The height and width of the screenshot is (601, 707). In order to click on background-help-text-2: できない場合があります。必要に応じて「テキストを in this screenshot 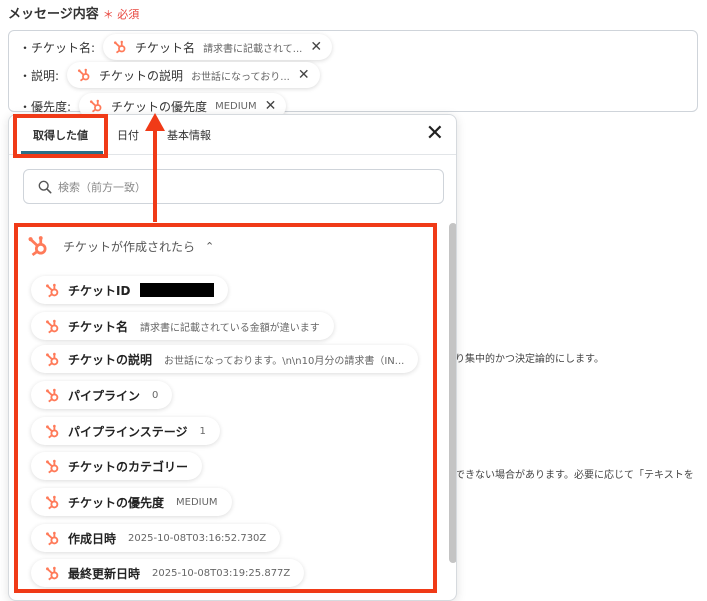, I will do `click(574, 475)`.